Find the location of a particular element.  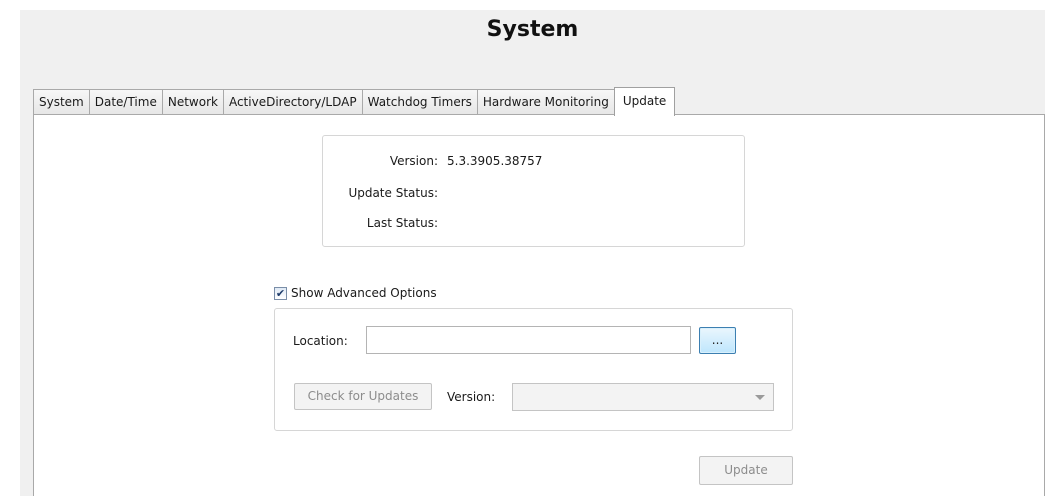

last-status-label: Last Status: is located at coordinates (402, 223).